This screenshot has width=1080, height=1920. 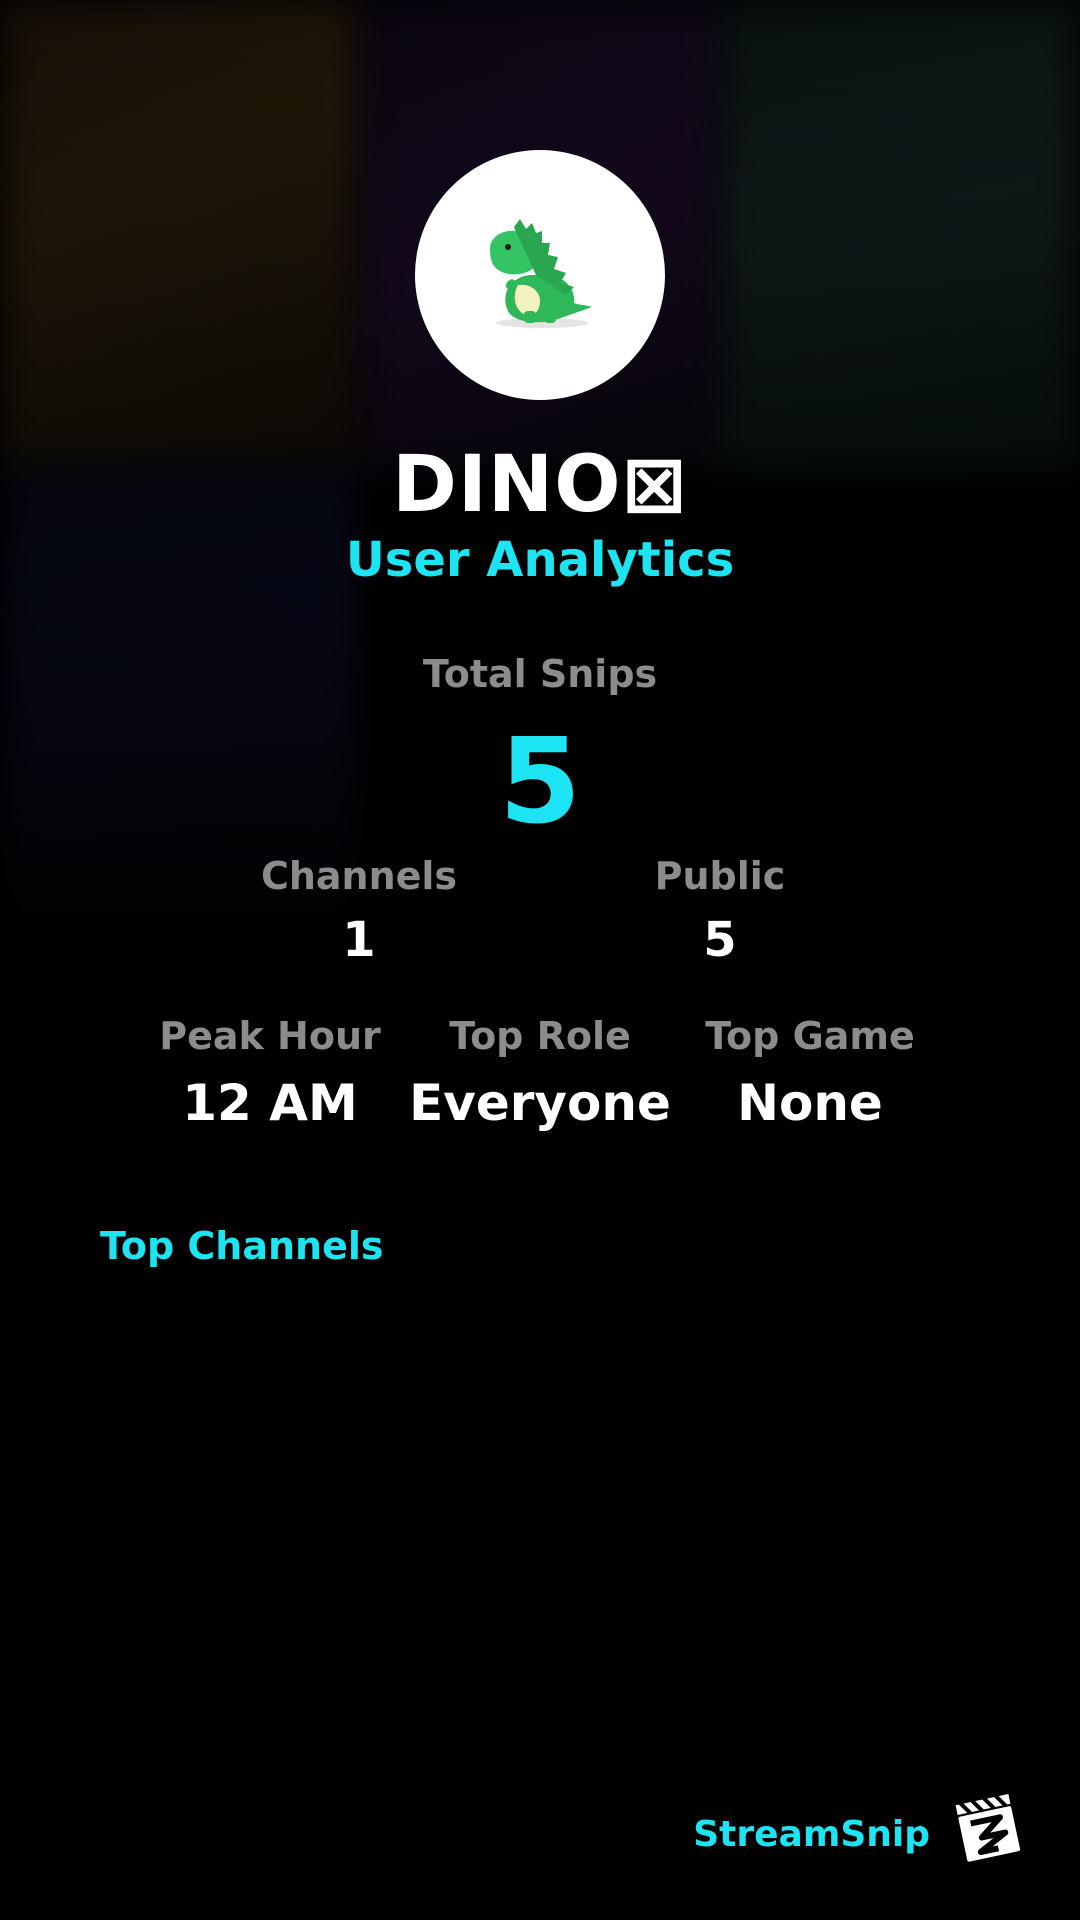 I want to click on total-snips-value: 5, so click(x=540, y=781).